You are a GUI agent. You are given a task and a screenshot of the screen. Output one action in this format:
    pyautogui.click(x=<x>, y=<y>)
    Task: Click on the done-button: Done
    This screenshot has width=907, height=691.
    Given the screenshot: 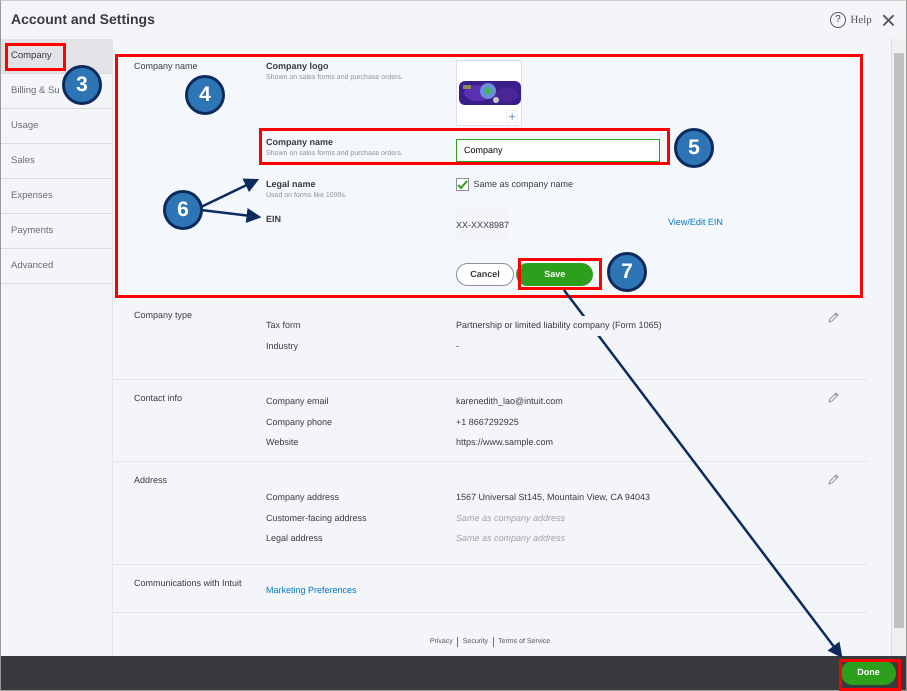 What is the action you would take?
    pyautogui.click(x=868, y=673)
    